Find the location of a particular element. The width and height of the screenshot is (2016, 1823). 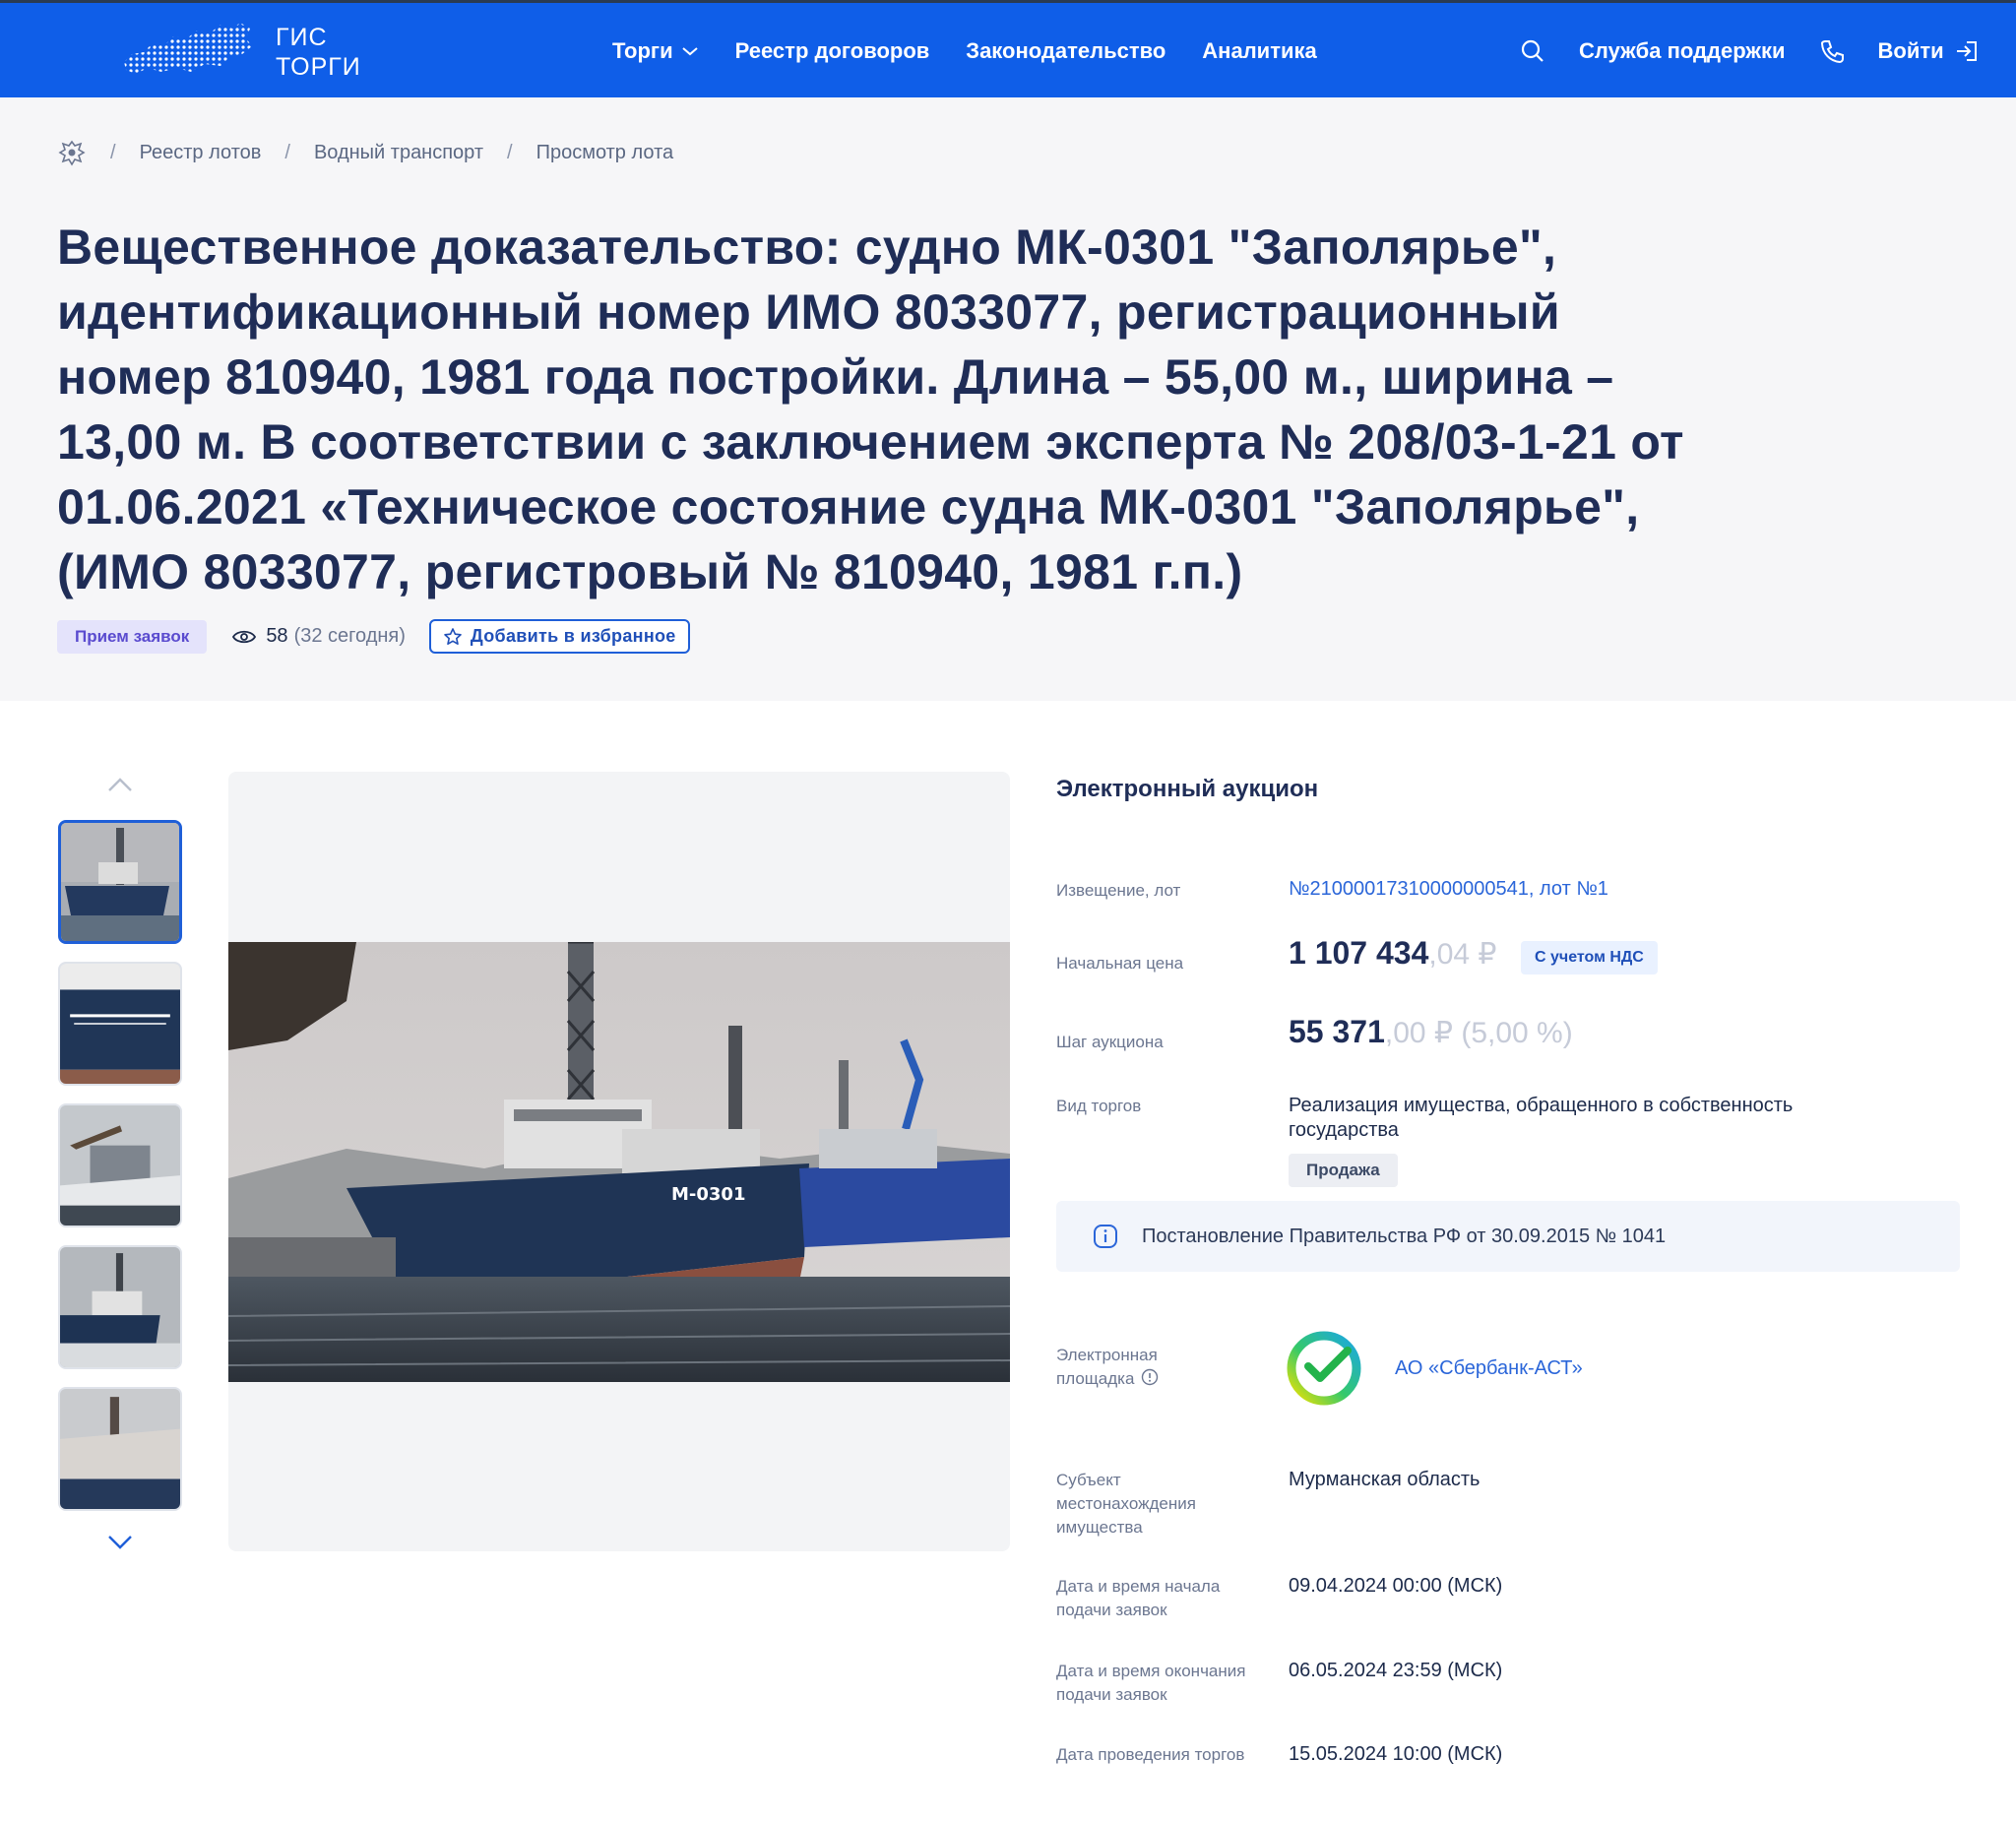

nav-item-legislation: Законодательство is located at coordinates (1066, 51).